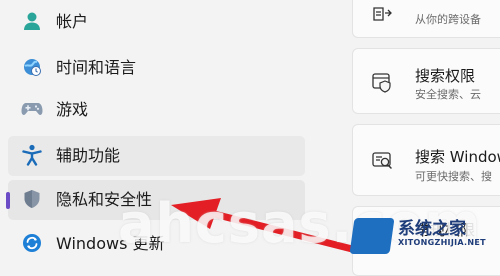 The image size is (500, 276). Describe the element at coordinates (32, 21) in the screenshot. I see `account-icon` at that location.